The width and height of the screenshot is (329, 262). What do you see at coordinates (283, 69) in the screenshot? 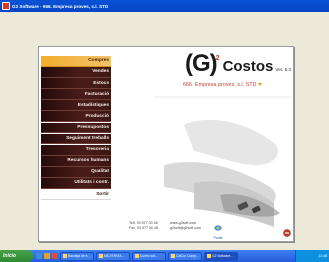
I see `version-label: Ver. 6.3` at bounding box center [283, 69].